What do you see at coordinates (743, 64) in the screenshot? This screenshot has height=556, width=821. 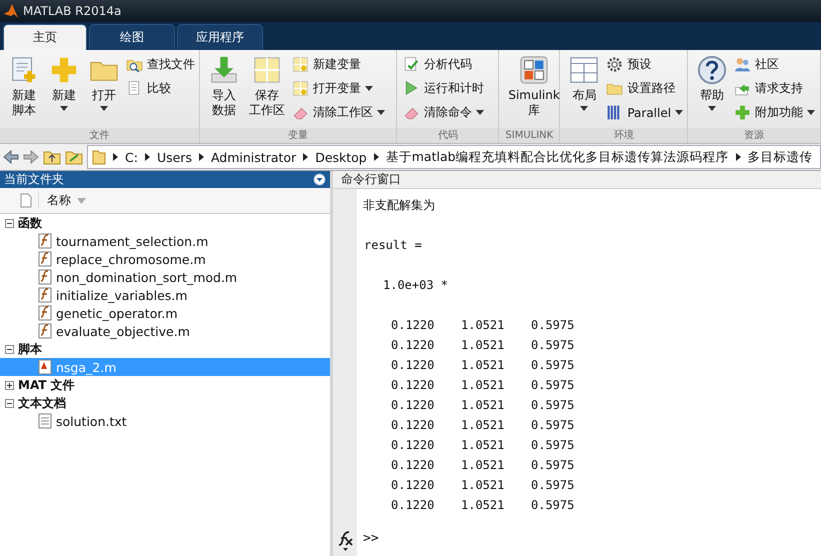 I see `people-icon` at bounding box center [743, 64].